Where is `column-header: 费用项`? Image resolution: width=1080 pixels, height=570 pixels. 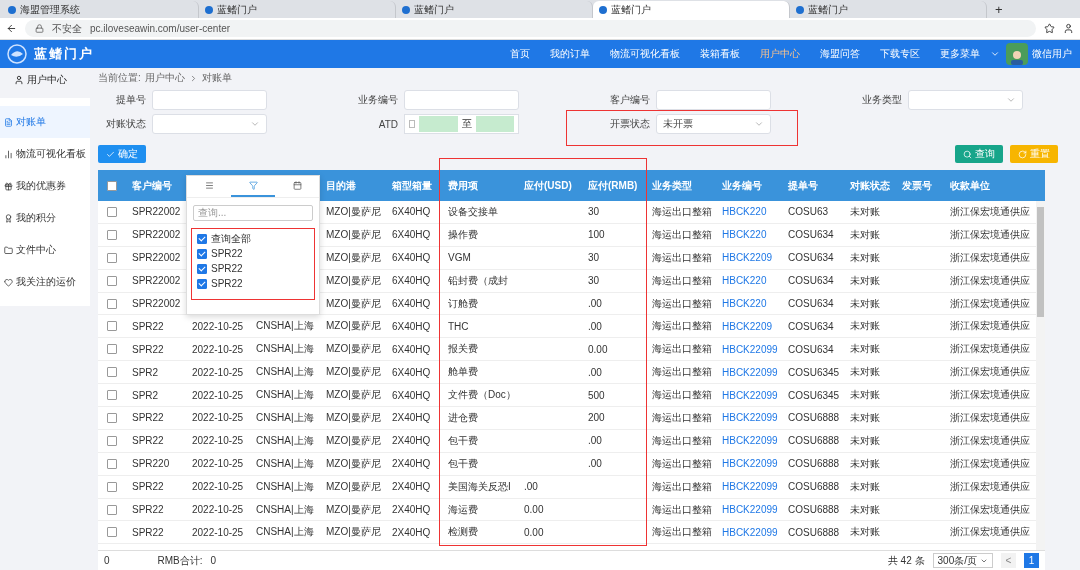
column-header: 费用项 is located at coordinates (463, 185).